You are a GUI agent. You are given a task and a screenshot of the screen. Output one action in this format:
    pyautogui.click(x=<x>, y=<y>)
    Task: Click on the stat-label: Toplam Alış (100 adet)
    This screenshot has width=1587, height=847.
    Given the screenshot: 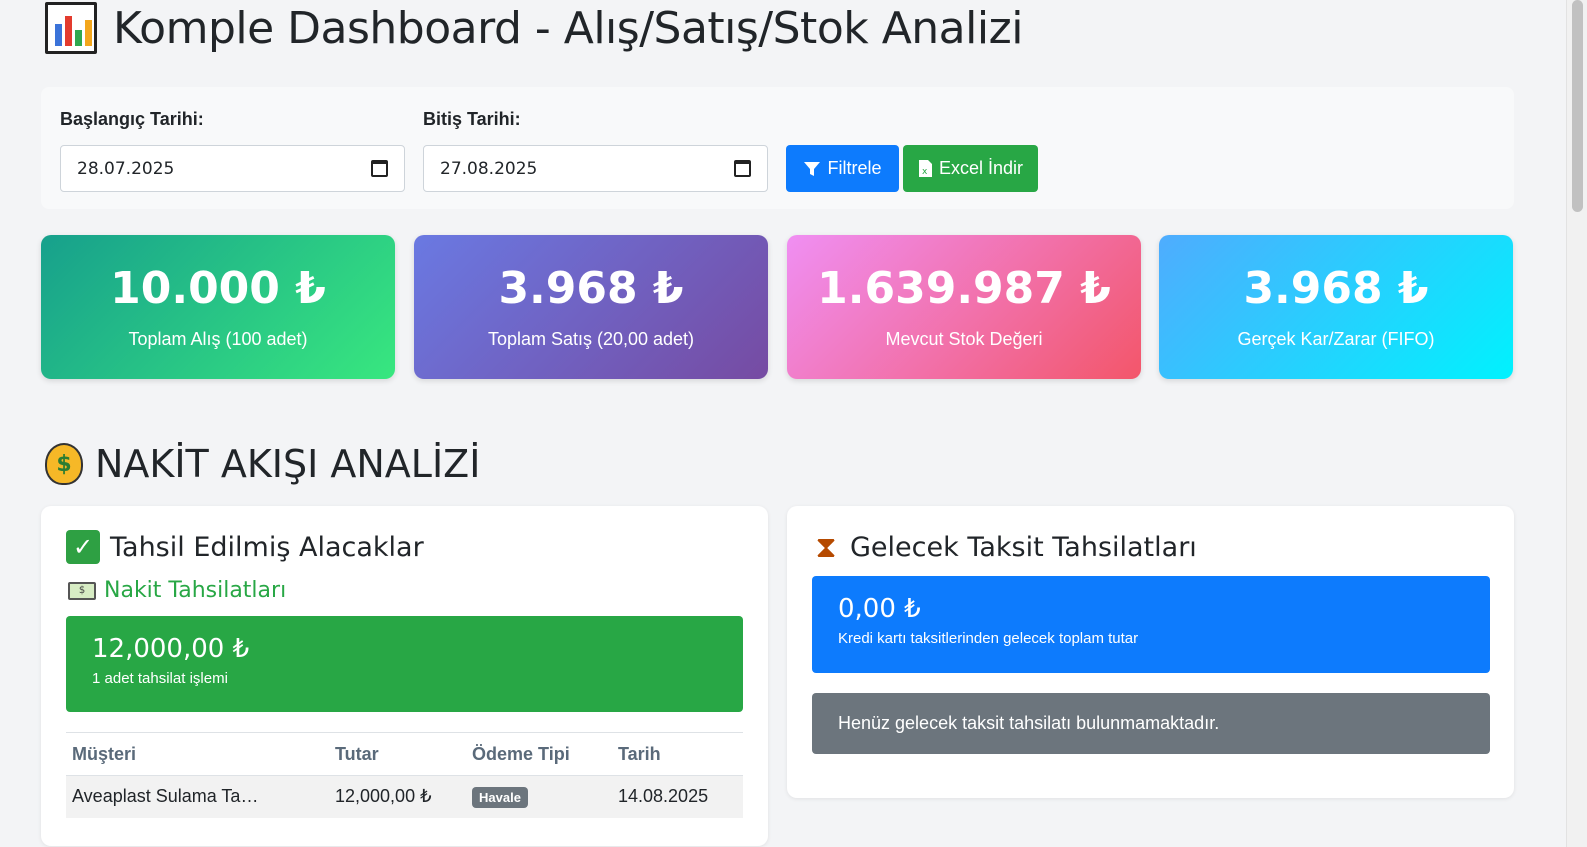 What is the action you would take?
    pyautogui.click(x=218, y=339)
    